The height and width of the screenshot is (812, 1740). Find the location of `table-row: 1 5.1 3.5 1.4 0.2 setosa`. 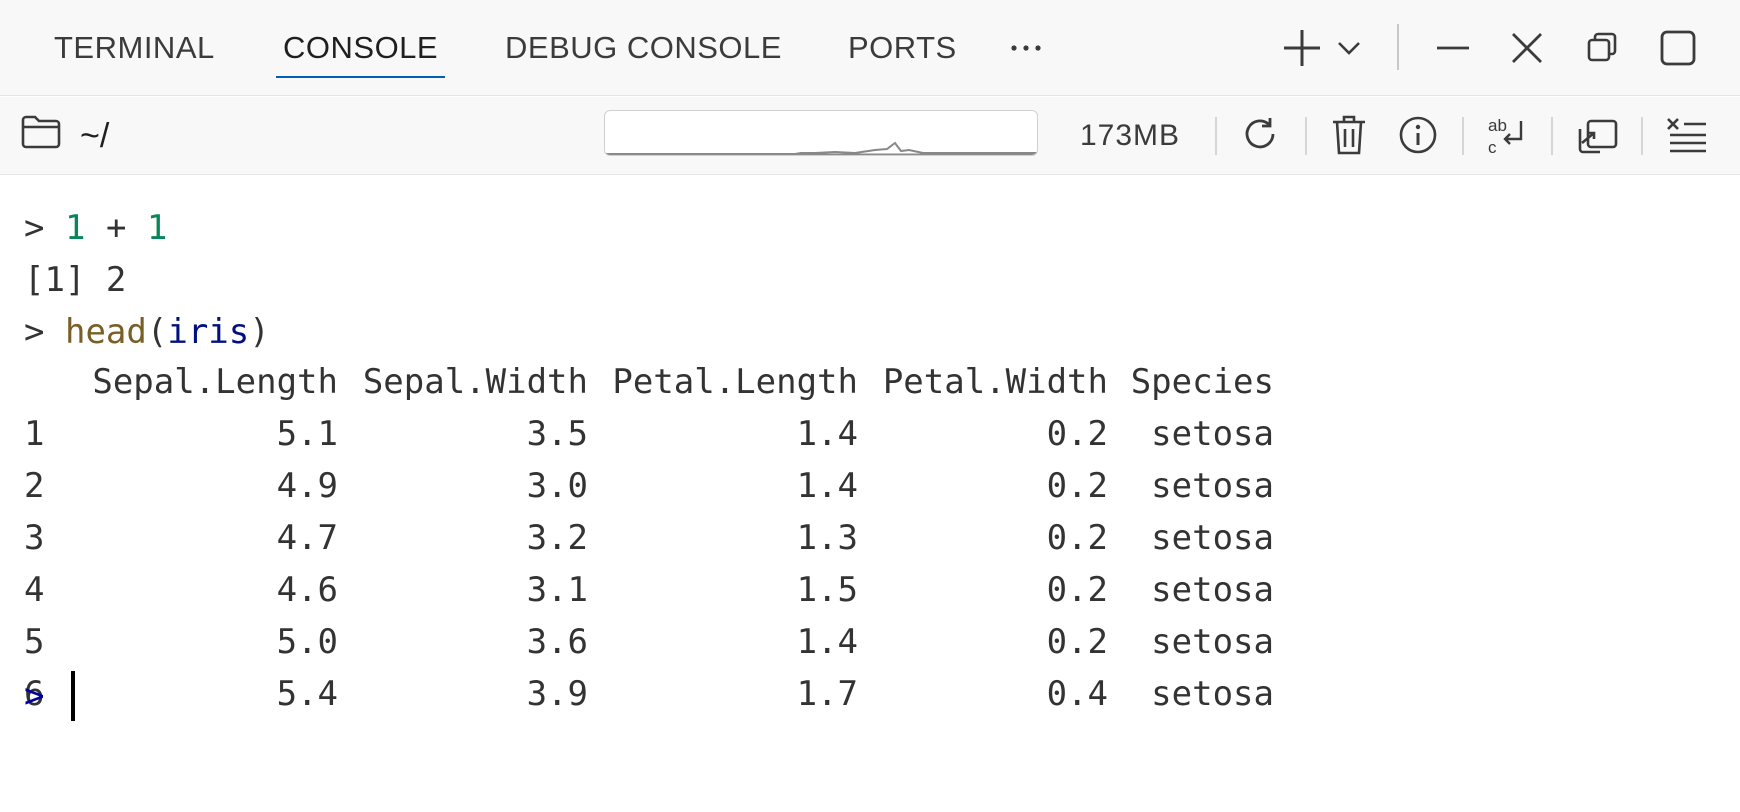

table-row: 1 5.1 3.5 1.4 0.2 setosa is located at coordinates (649, 434).